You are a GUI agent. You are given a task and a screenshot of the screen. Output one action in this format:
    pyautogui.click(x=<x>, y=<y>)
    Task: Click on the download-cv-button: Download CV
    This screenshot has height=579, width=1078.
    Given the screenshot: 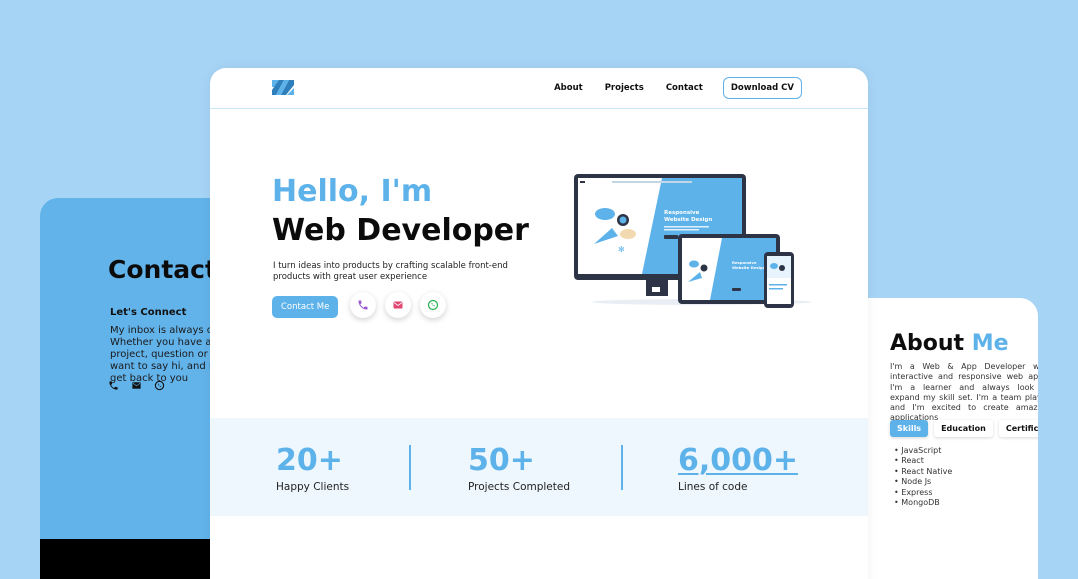 What is the action you would take?
    pyautogui.click(x=762, y=88)
    